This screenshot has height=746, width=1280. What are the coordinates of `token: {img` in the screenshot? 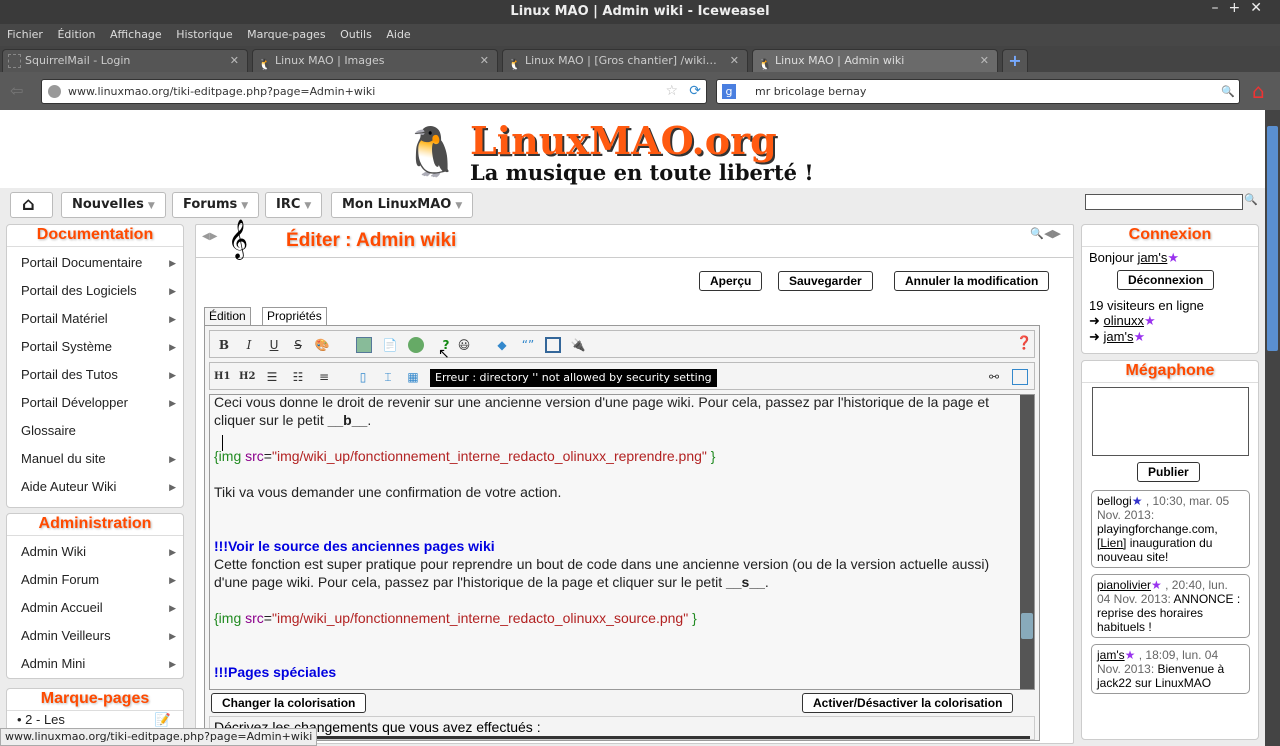 It's located at (228, 456).